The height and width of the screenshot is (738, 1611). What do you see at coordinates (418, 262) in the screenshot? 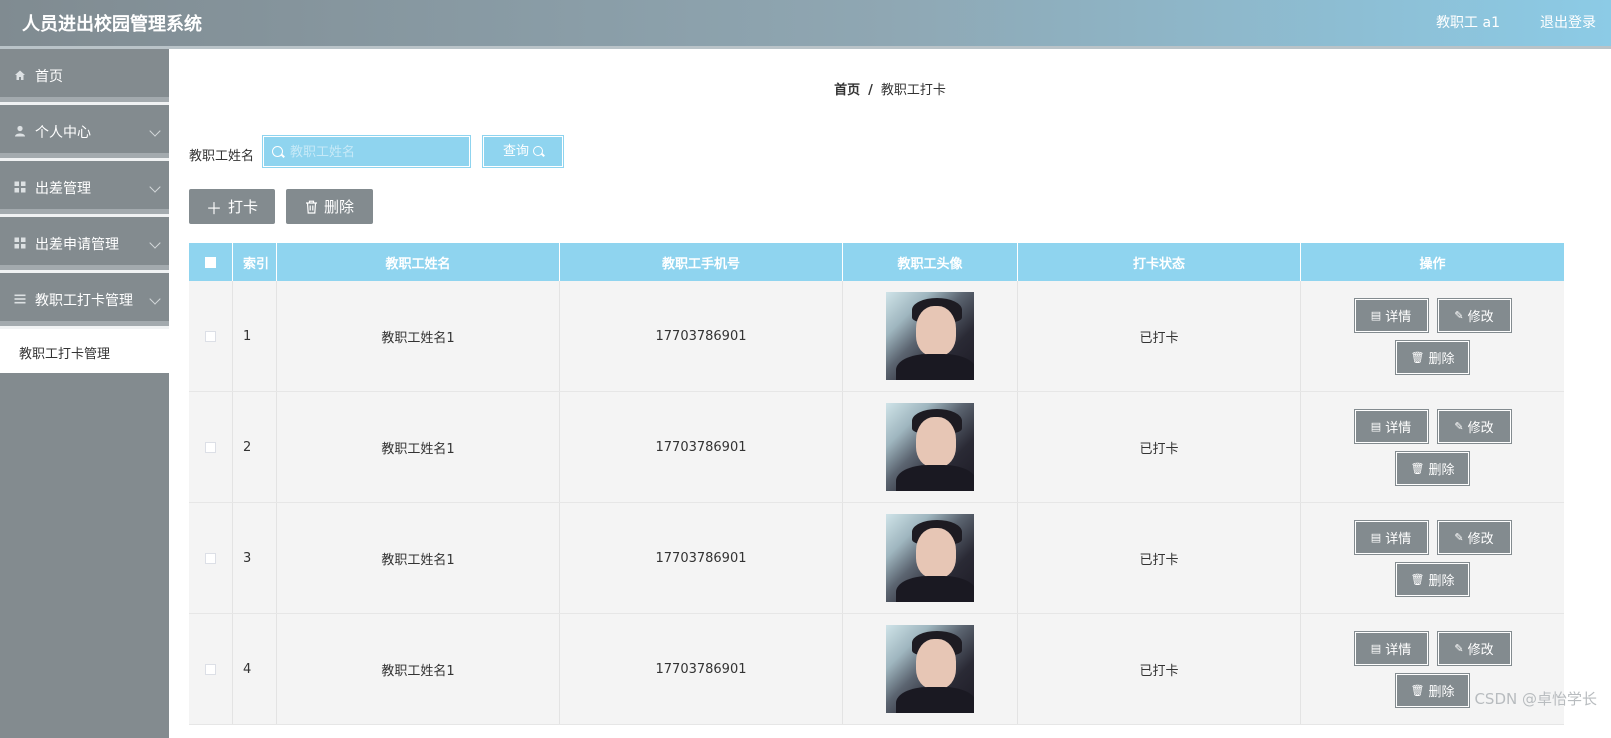
I see `column-header: 教职工姓名` at bounding box center [418, 262].